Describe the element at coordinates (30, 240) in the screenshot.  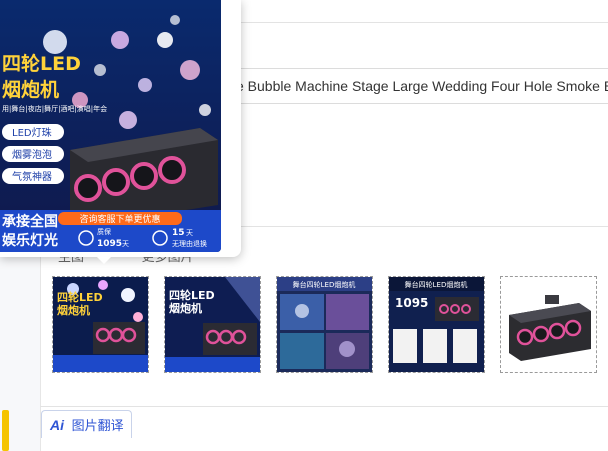
I see `preview-bottom-left-2: 娱乐灯光` at that location.